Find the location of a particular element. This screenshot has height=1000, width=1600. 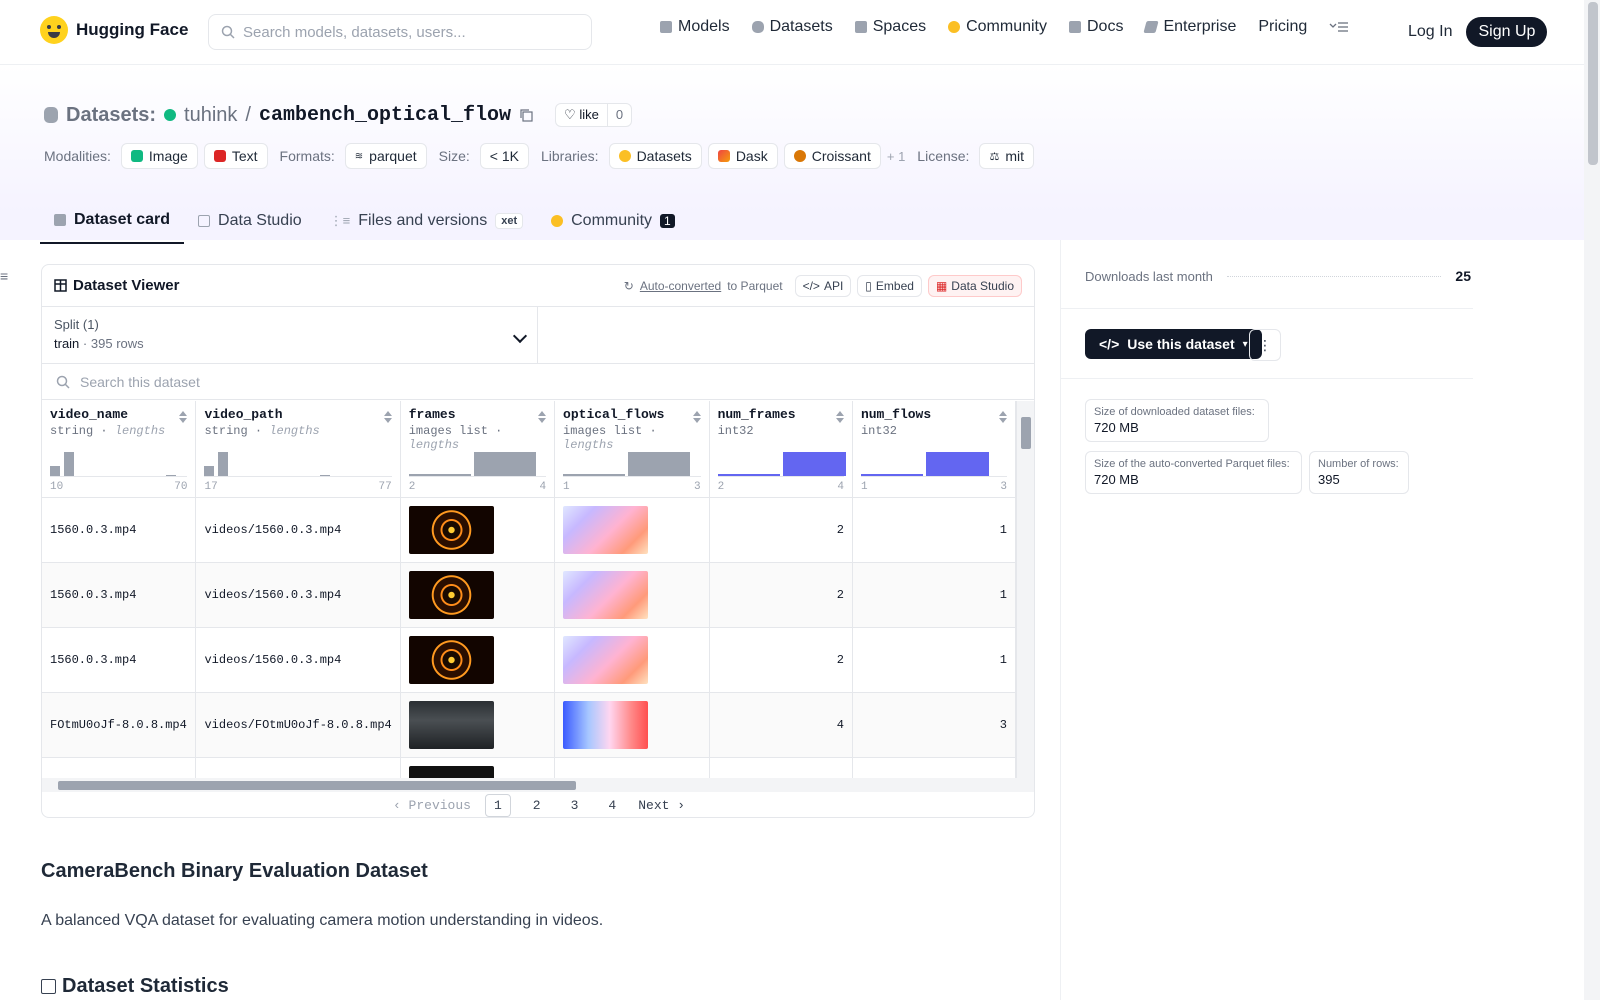

library-datasets-chip: Datasets is located at coordinates (655, 156).